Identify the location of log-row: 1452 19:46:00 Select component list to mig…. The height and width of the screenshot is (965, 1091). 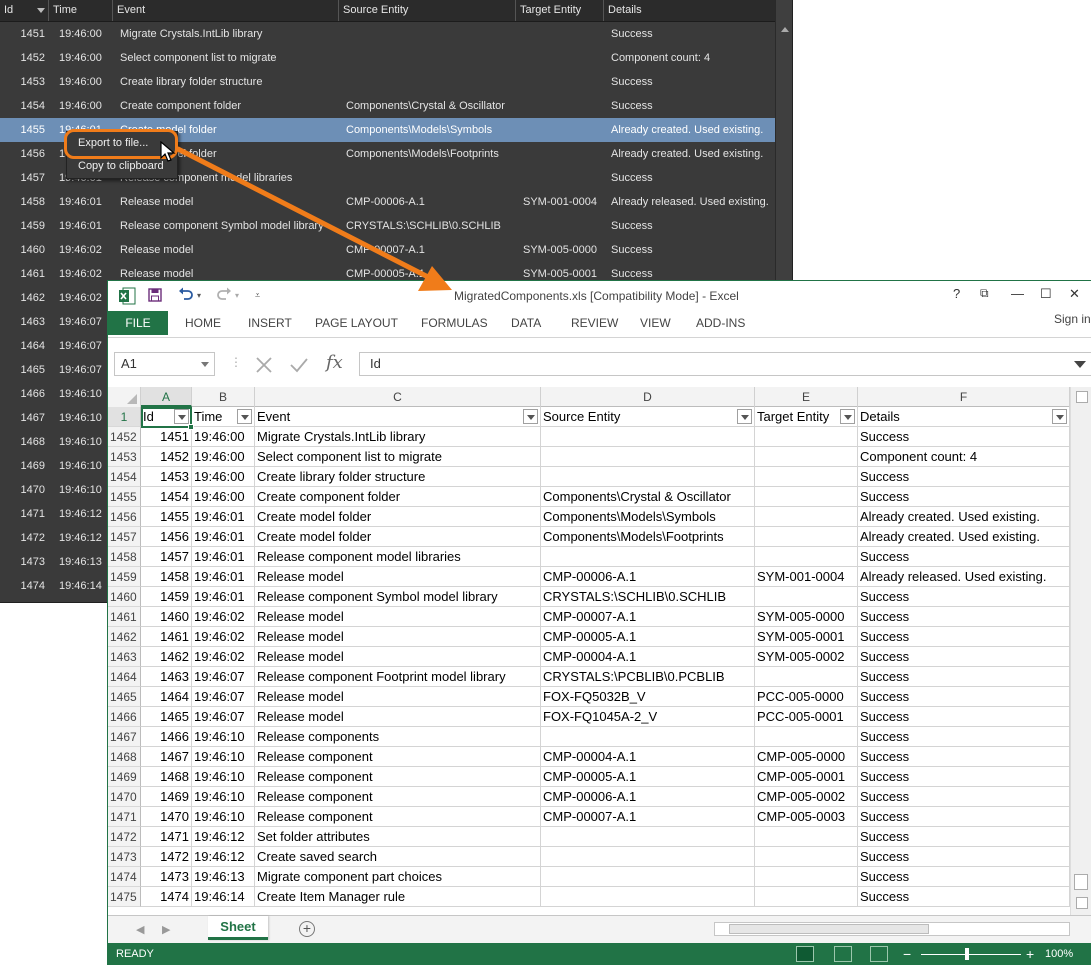
(387, 58).